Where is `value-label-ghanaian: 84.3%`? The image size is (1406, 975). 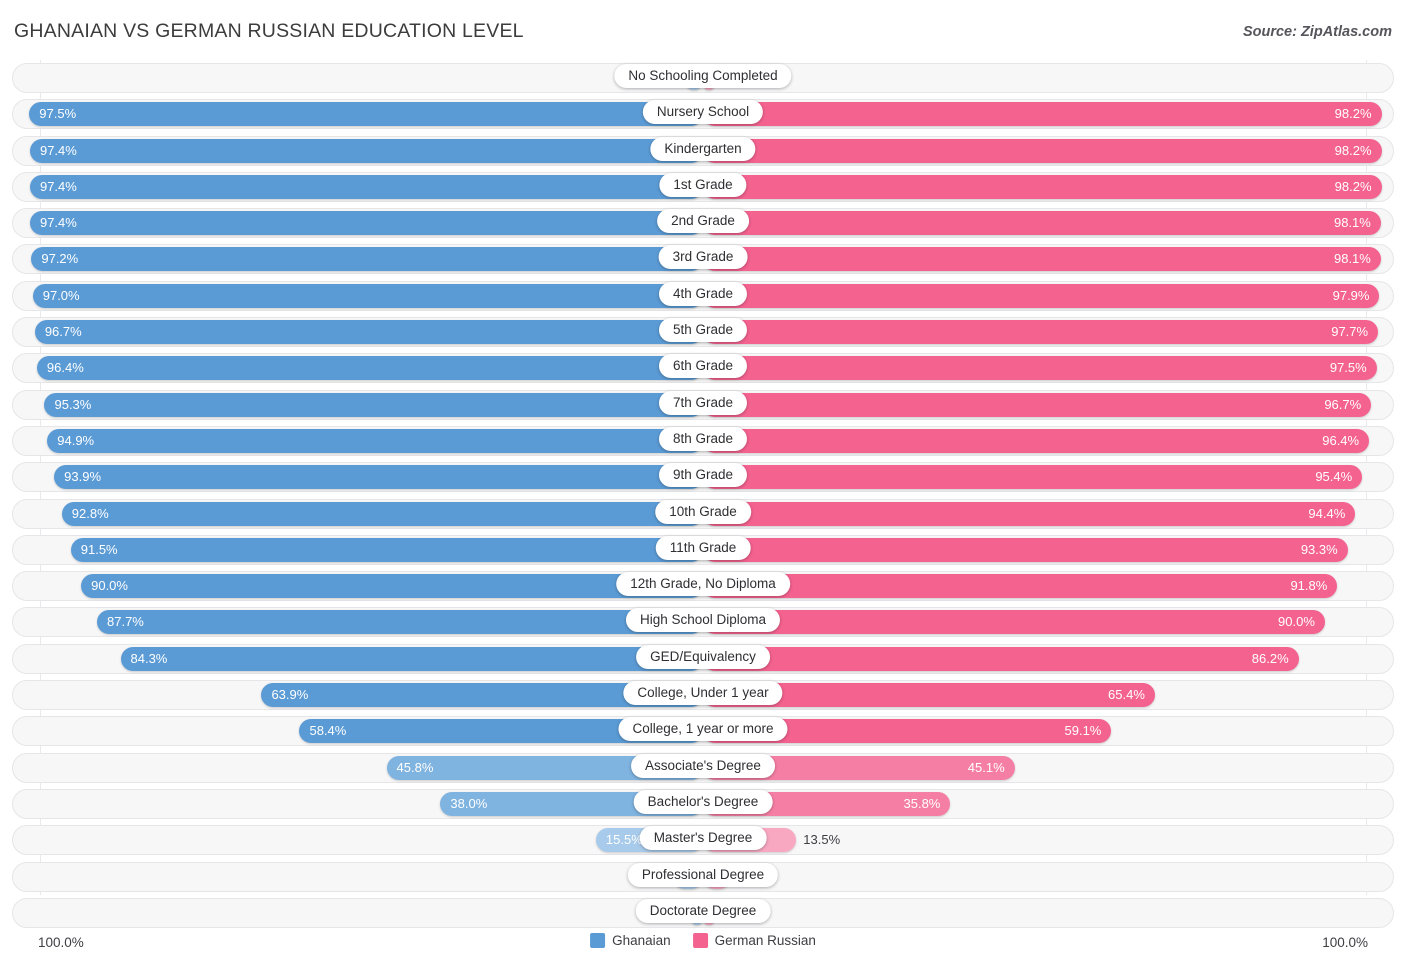 value-label-ghanaian: 84.3% is located at coordinates (149, 658).